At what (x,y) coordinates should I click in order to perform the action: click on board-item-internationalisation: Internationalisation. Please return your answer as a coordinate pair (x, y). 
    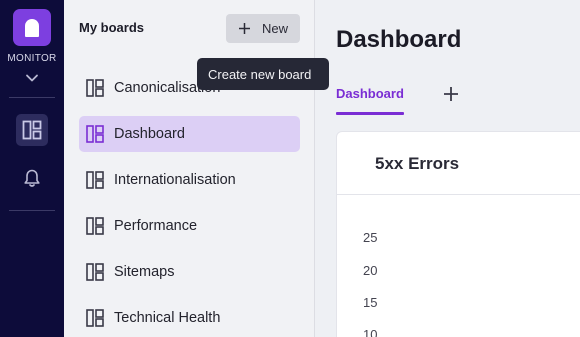
    Looking at the image, I should click on (189, 180).